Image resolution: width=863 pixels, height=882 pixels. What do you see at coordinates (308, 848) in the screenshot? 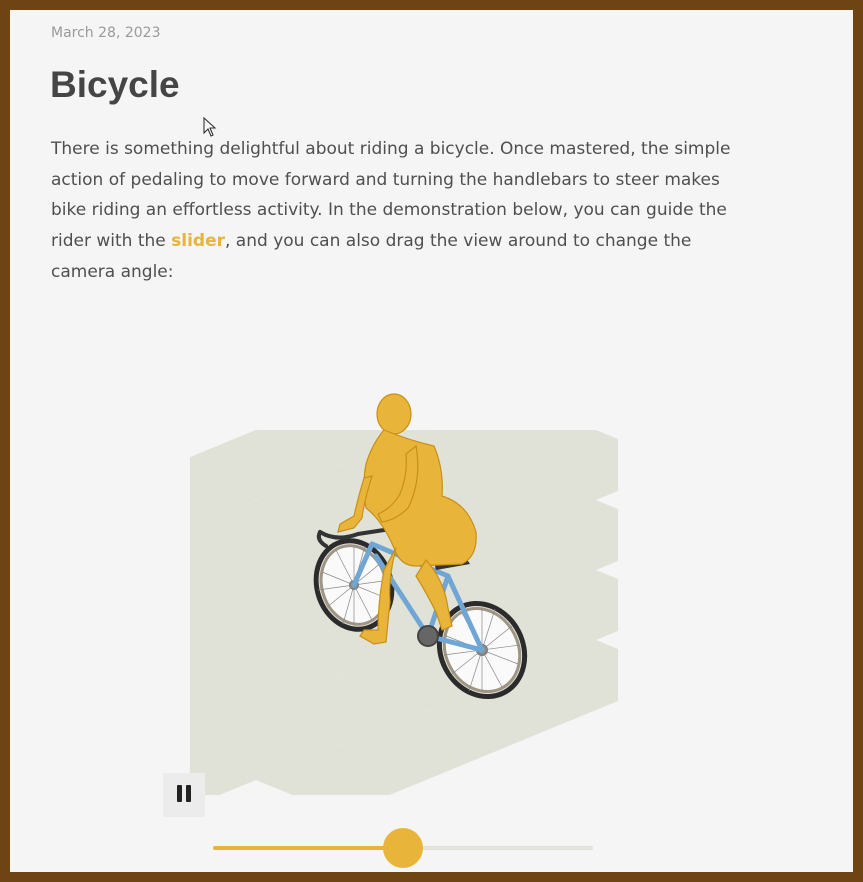
I see `slider-fill` at bounding box center [308, 848].